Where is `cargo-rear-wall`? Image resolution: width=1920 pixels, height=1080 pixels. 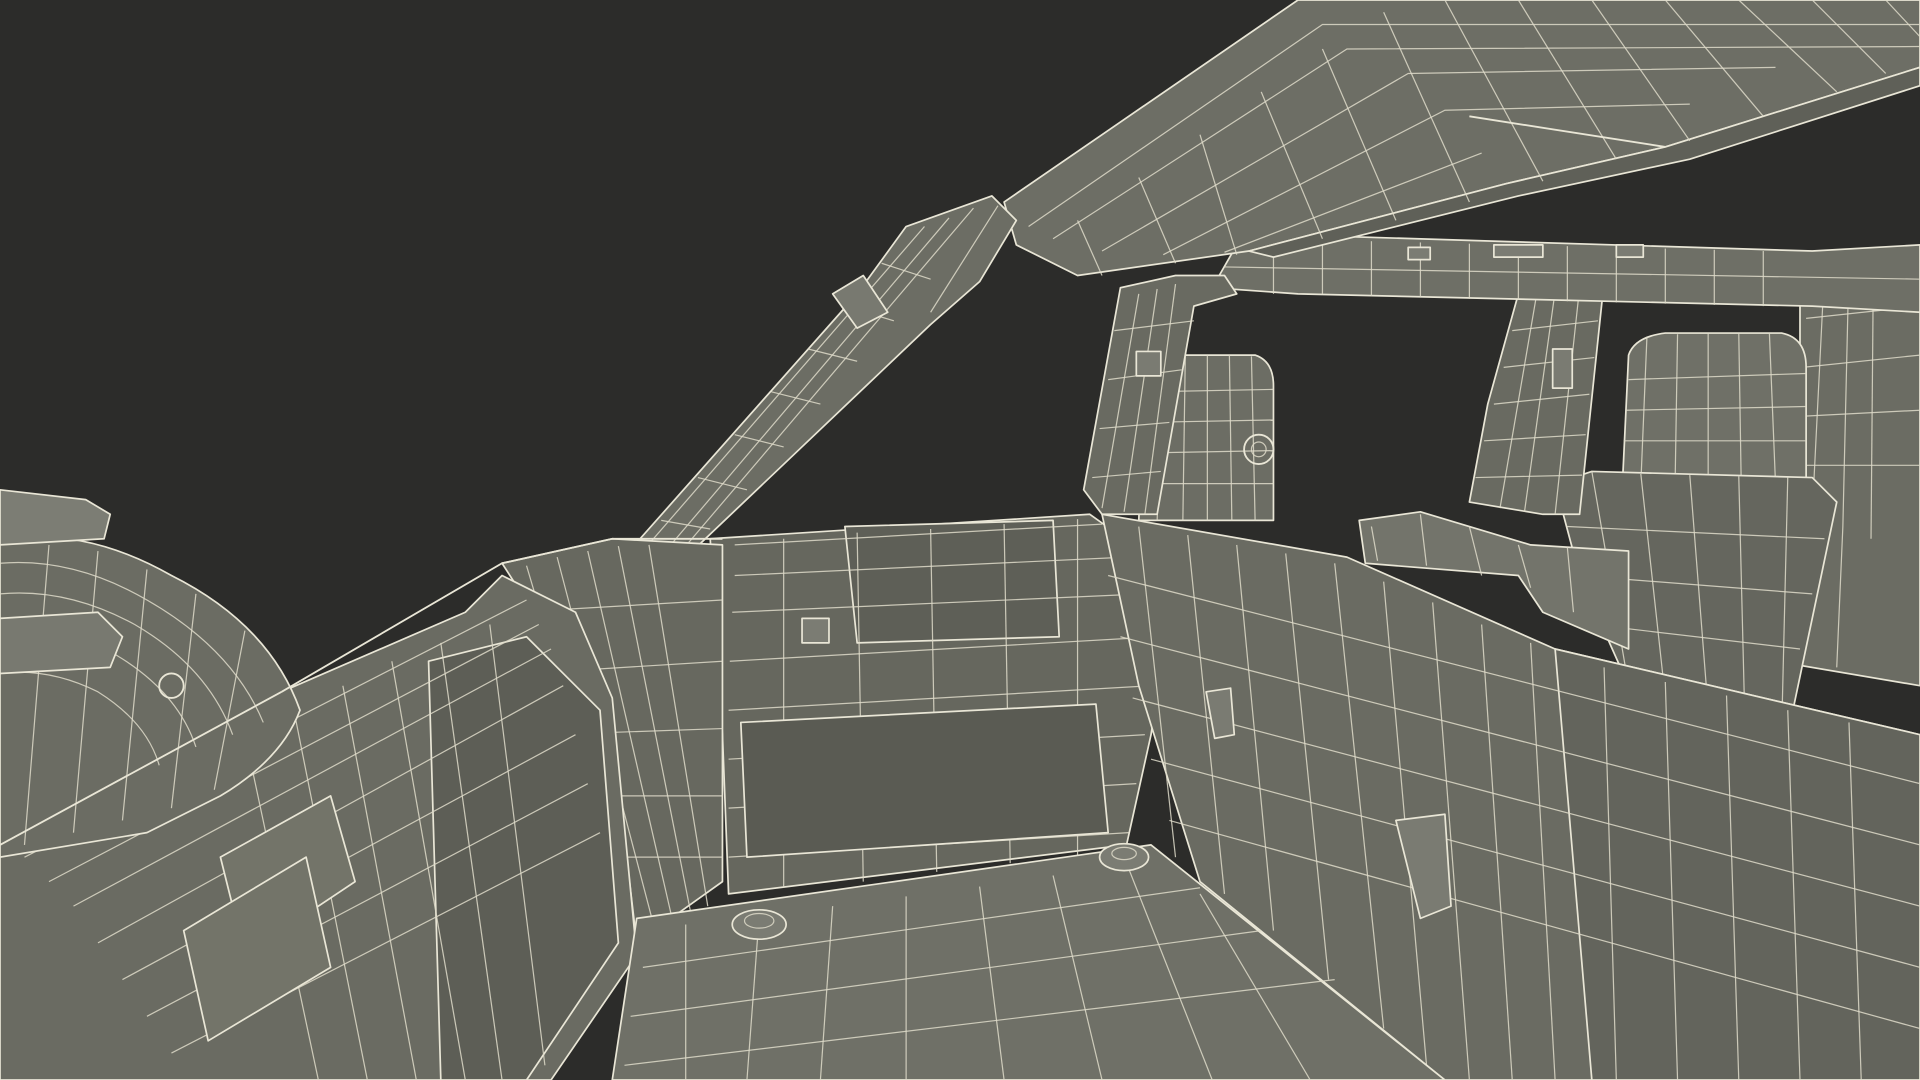
cargo-rear-wall is located at coordinates (943, 704).